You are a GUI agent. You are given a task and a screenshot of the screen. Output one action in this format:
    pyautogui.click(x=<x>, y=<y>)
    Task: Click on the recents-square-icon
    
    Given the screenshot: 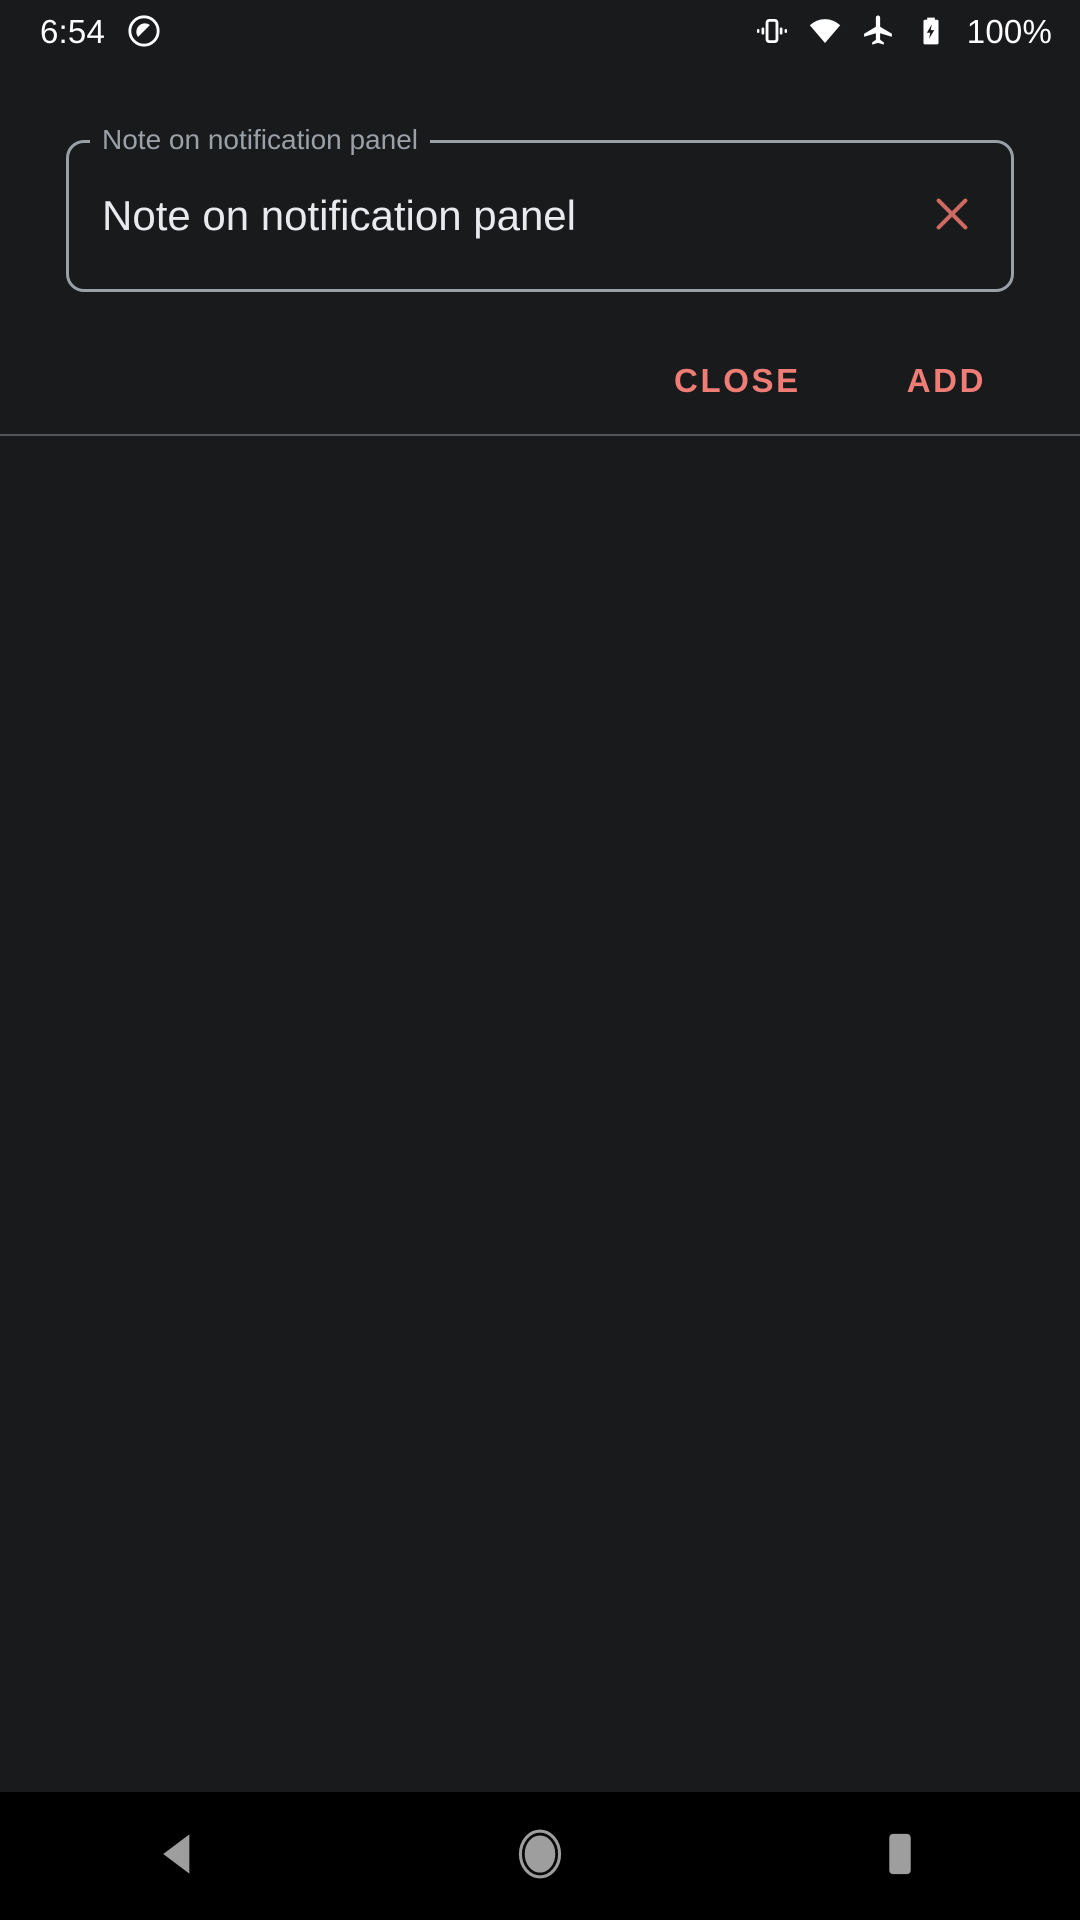 What is the action you would take?
    pyautogui.click(x=900, y=1856)
    